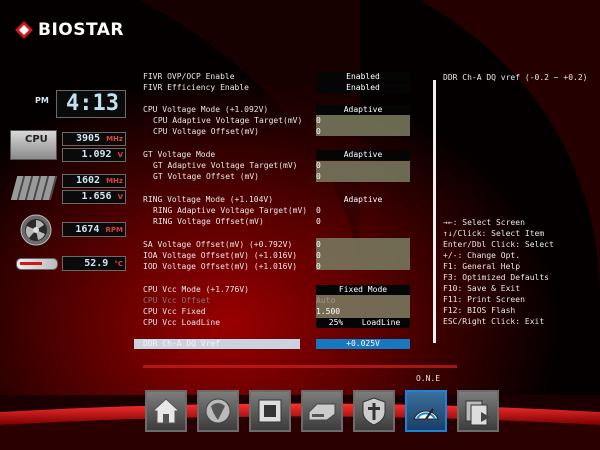 The image size is (600, 450). Describe the element at coordinates (220, 266) in the screenshot. I see `iod-voltage-offset-label: IOD Voltage Offset(mV) (+1.016V)` at that location.